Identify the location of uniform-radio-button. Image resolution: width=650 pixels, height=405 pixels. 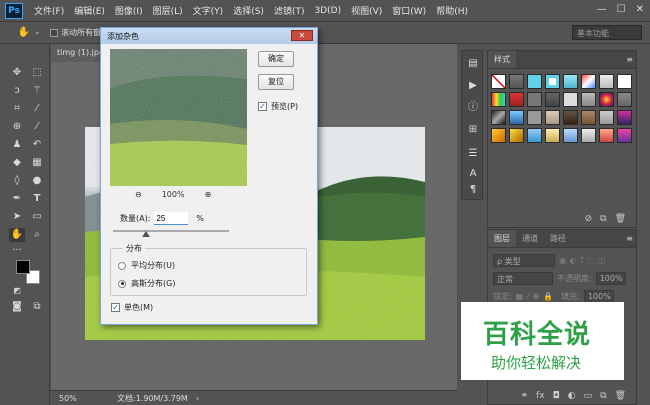
(122, 265).